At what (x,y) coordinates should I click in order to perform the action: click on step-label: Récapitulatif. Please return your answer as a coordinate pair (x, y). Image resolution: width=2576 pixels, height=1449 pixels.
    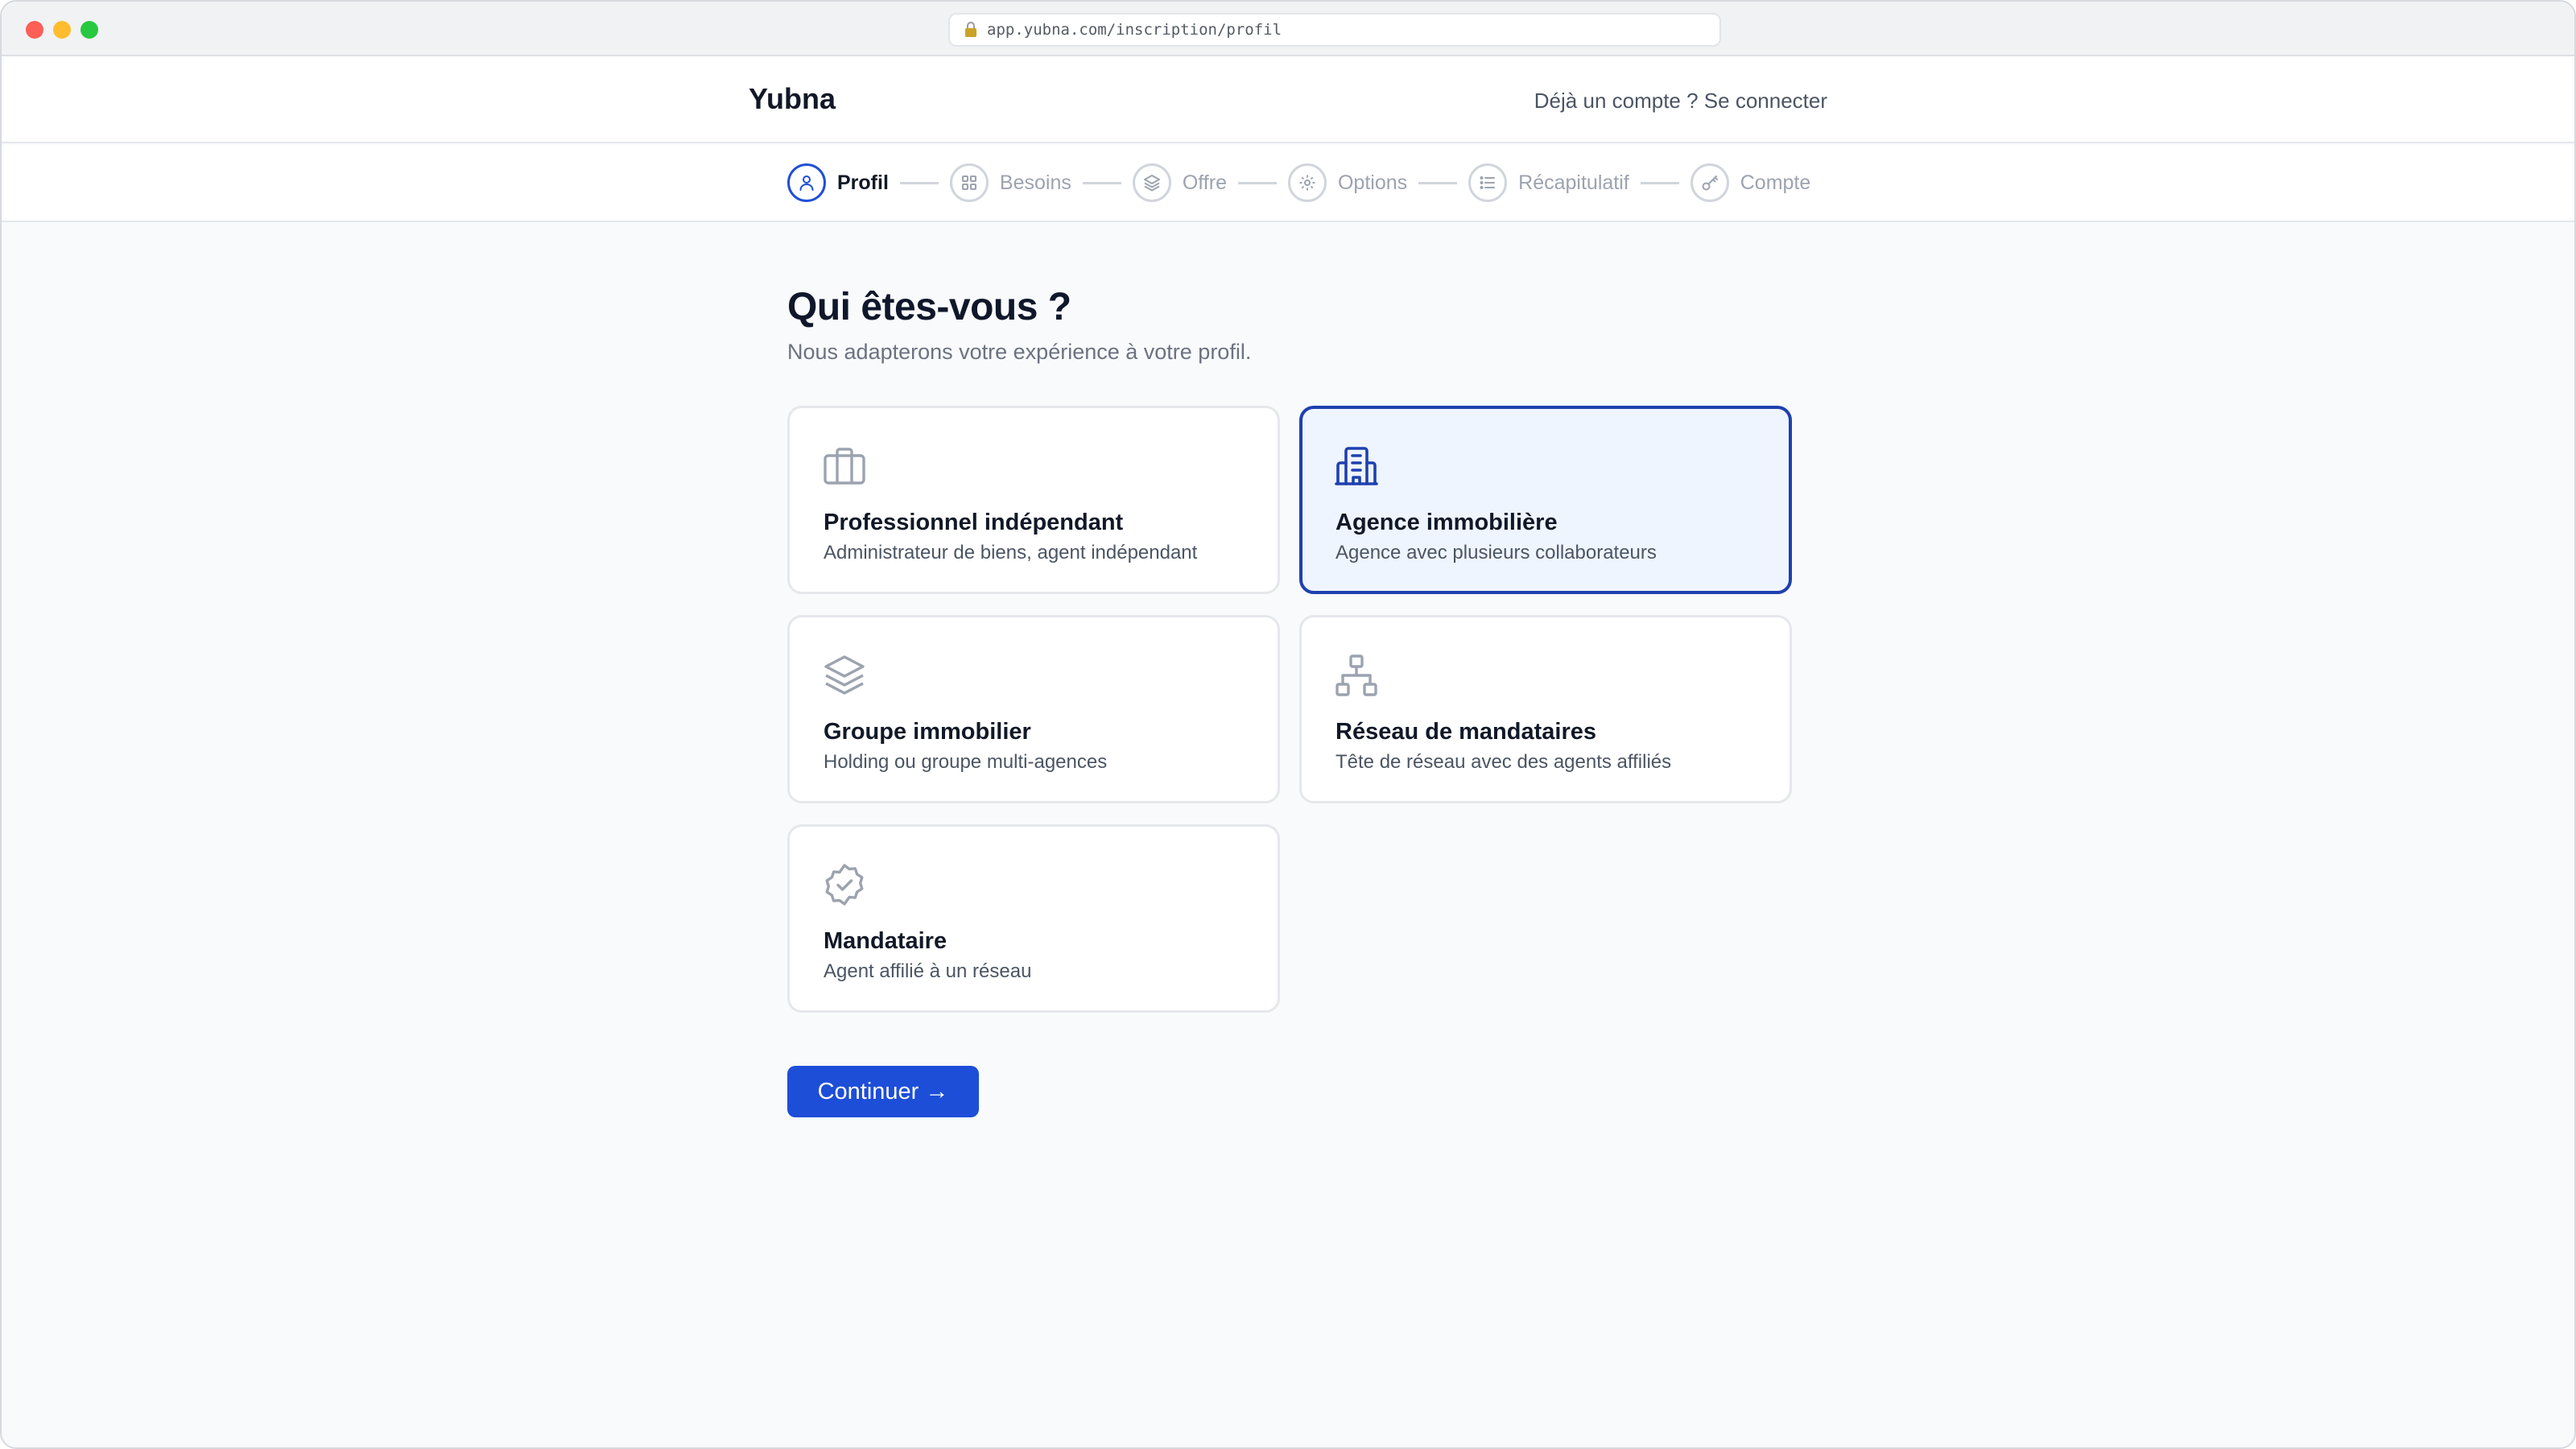
    Looking at the image, I should click on (1573, 182).